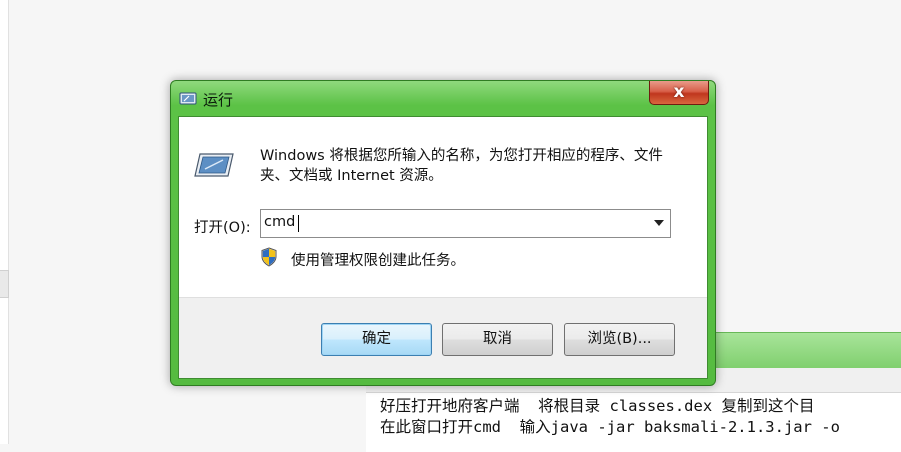 This screenshot has width=901, height=452. What do you see at coordinates (679, 93) in the screenshot?
I see `close-button: x` at bounding box center [679, 93].